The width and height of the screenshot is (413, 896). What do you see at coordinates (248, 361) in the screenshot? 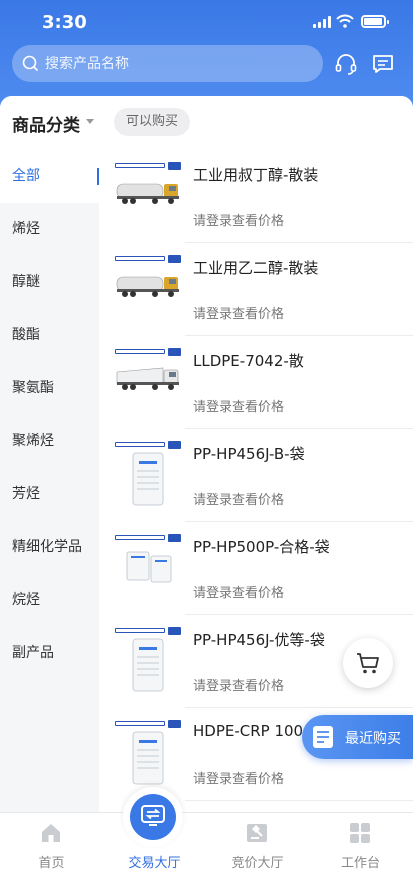
I see `product-name: LLDPE-7042-散` at bounding box center [248, 361].